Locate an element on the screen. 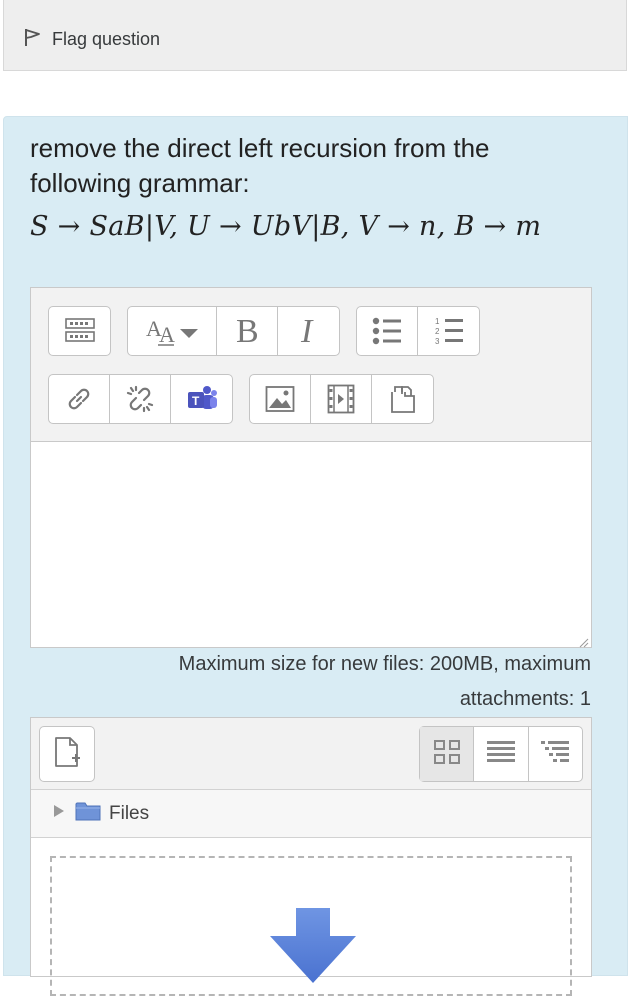 The width and height of the screenshot is (628, 996). ordered-list-button: 123 is located at coordinates (448, 331).